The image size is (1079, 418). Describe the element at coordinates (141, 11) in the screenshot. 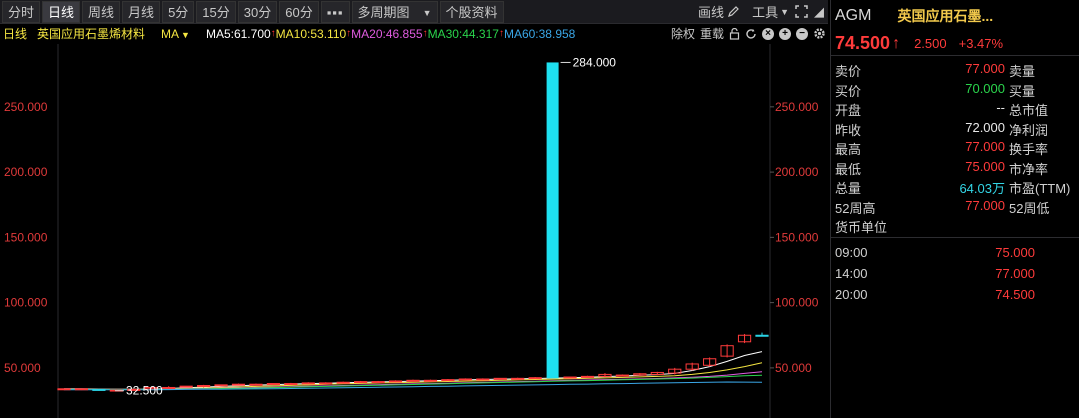

I see `tab-monthly: 月线` at that location.